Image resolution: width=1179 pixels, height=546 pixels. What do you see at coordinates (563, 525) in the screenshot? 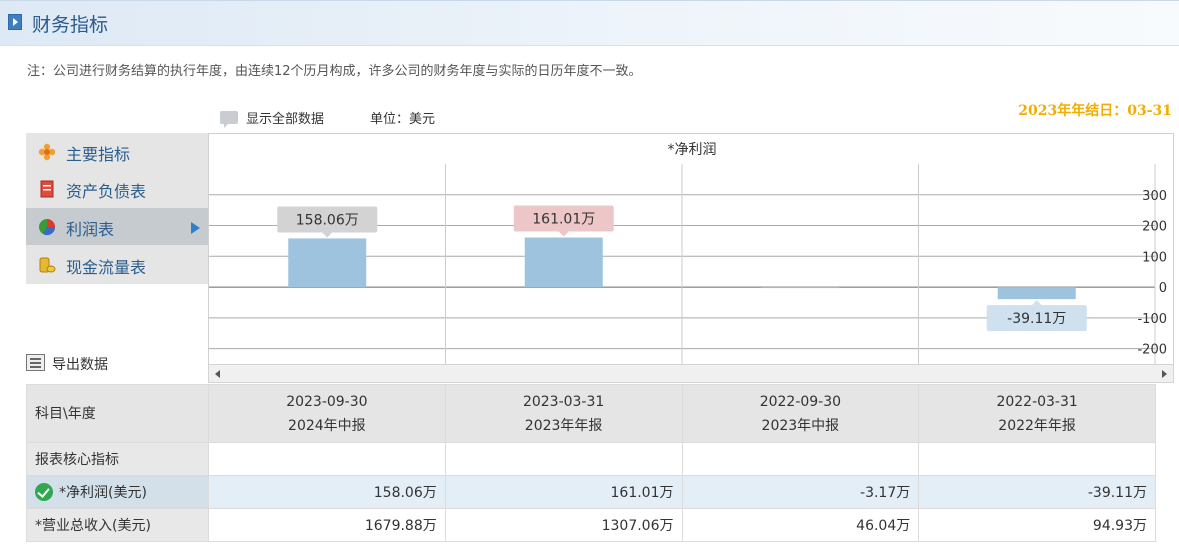
I see `table-cell: 1307.06万` at bounding box center [563, 525].